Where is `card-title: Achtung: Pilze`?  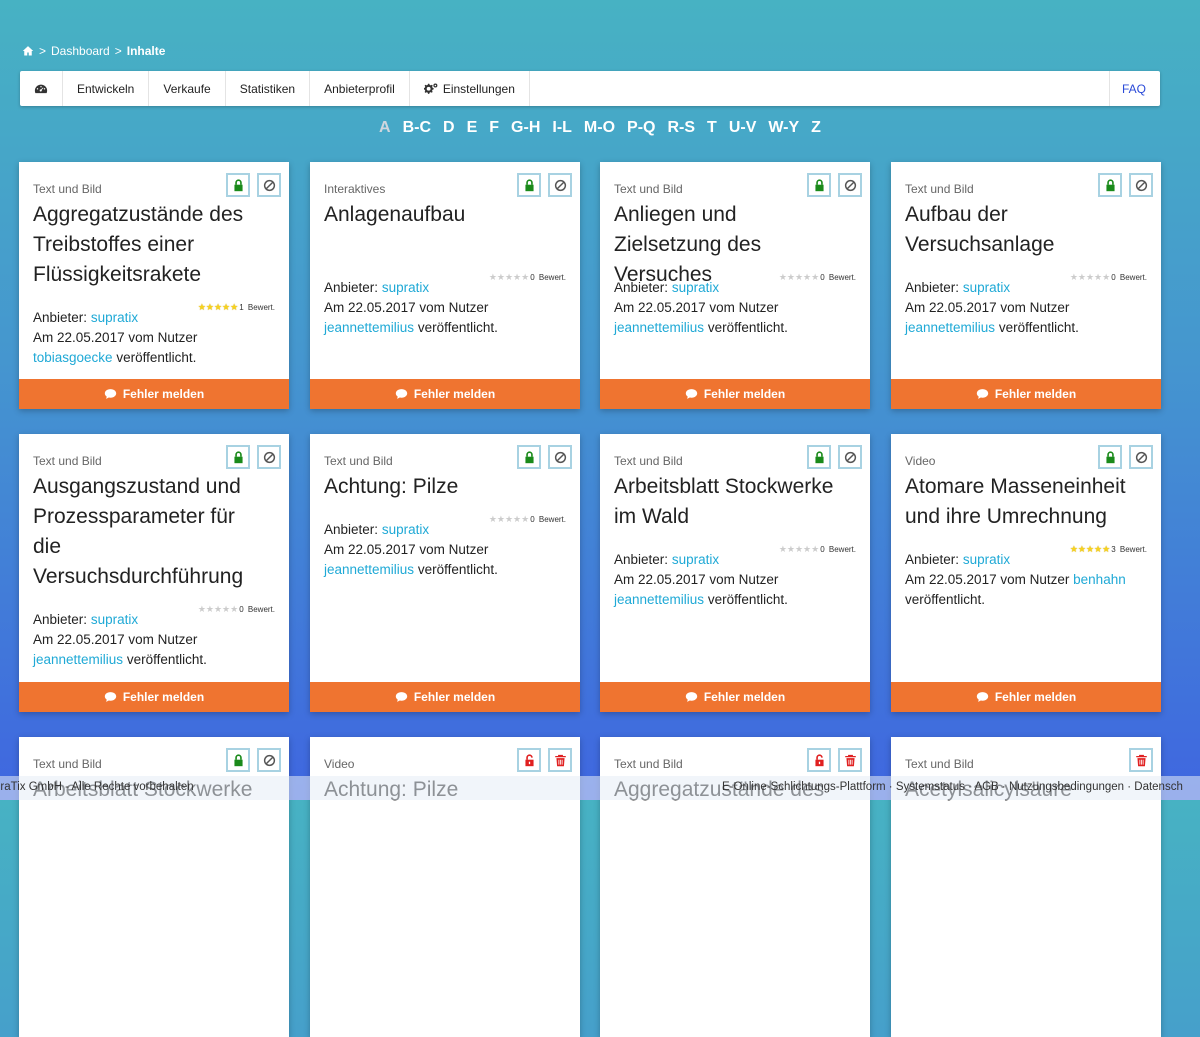
card-title: Achtung: Pilze is located at coordinates (439, 487).